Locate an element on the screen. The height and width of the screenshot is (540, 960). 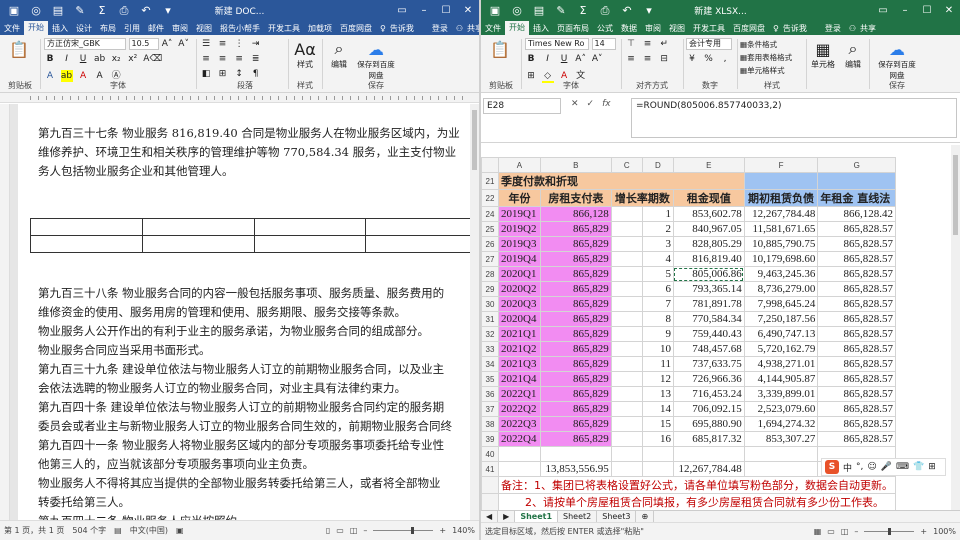
row-header: 32 is located at coordinates (490, 334).